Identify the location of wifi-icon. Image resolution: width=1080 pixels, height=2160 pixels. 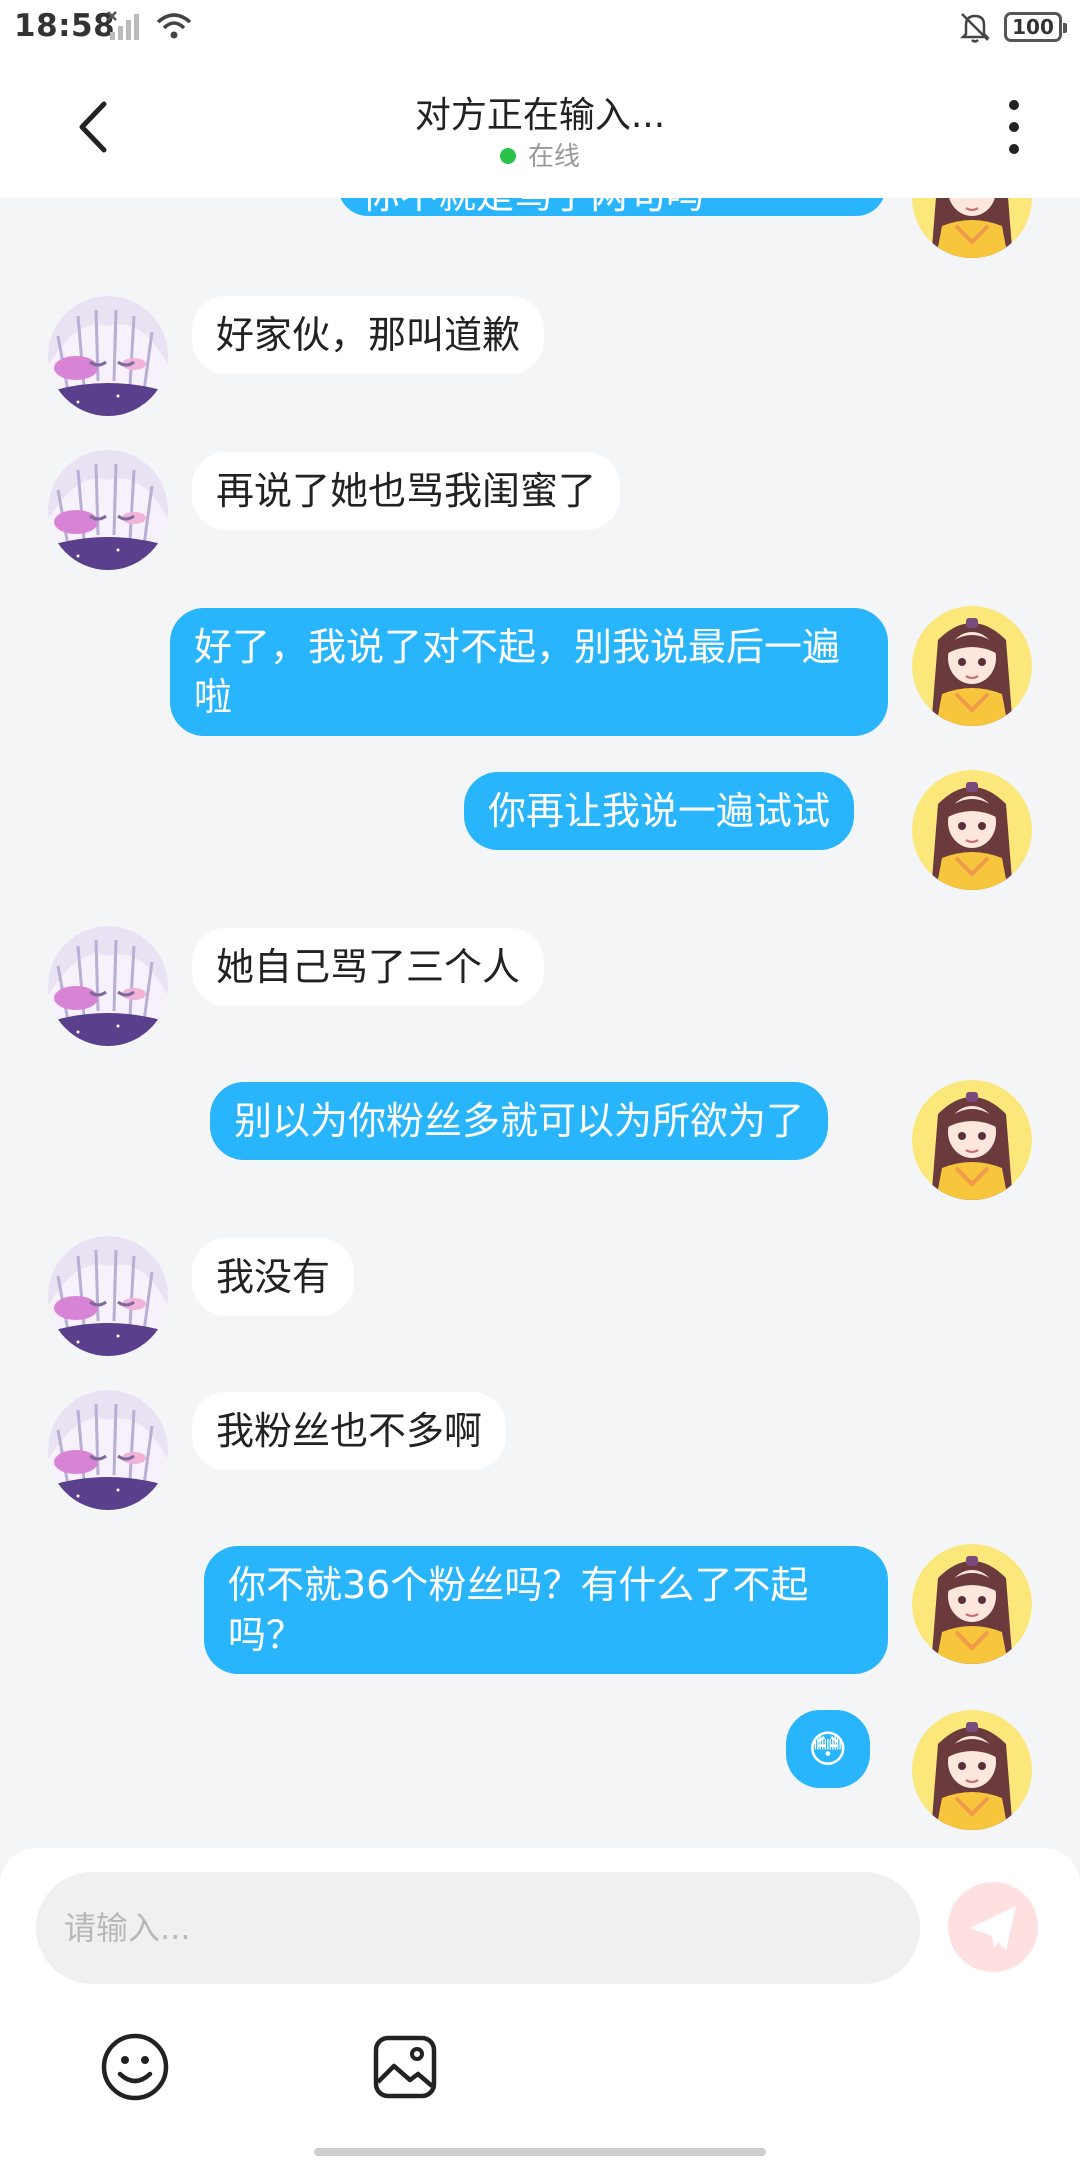
(174, 26).